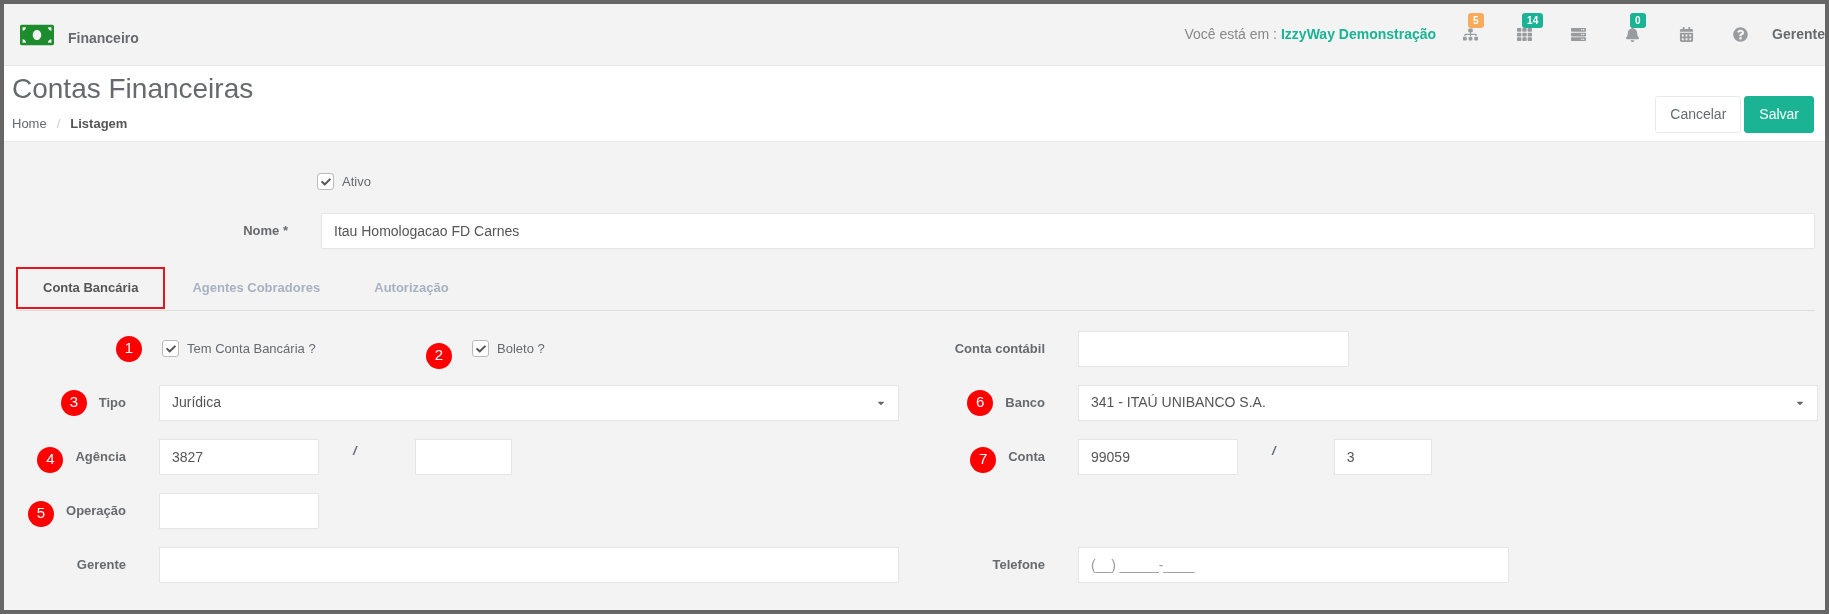 The image size is (1829, 614). Describe the element at coordinates (251, 348) in the screenshot. I see `checkbox-label: Tem Conta Bancária ?` at that location.